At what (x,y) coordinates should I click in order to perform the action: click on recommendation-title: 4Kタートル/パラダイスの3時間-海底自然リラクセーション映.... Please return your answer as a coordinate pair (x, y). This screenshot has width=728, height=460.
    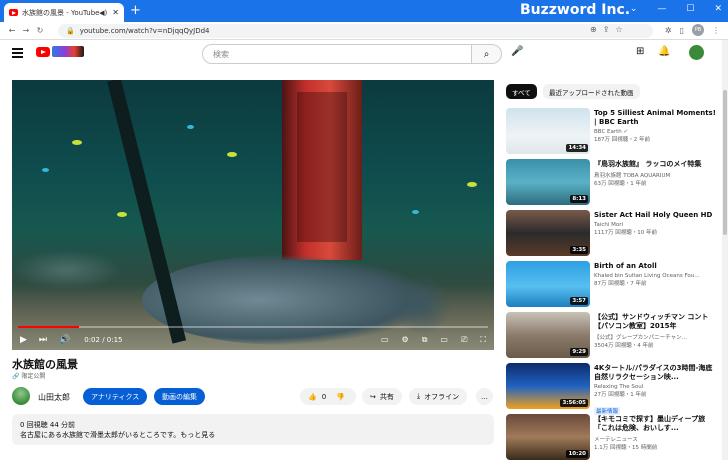
    Looking at the image, I should click on (655, 373).